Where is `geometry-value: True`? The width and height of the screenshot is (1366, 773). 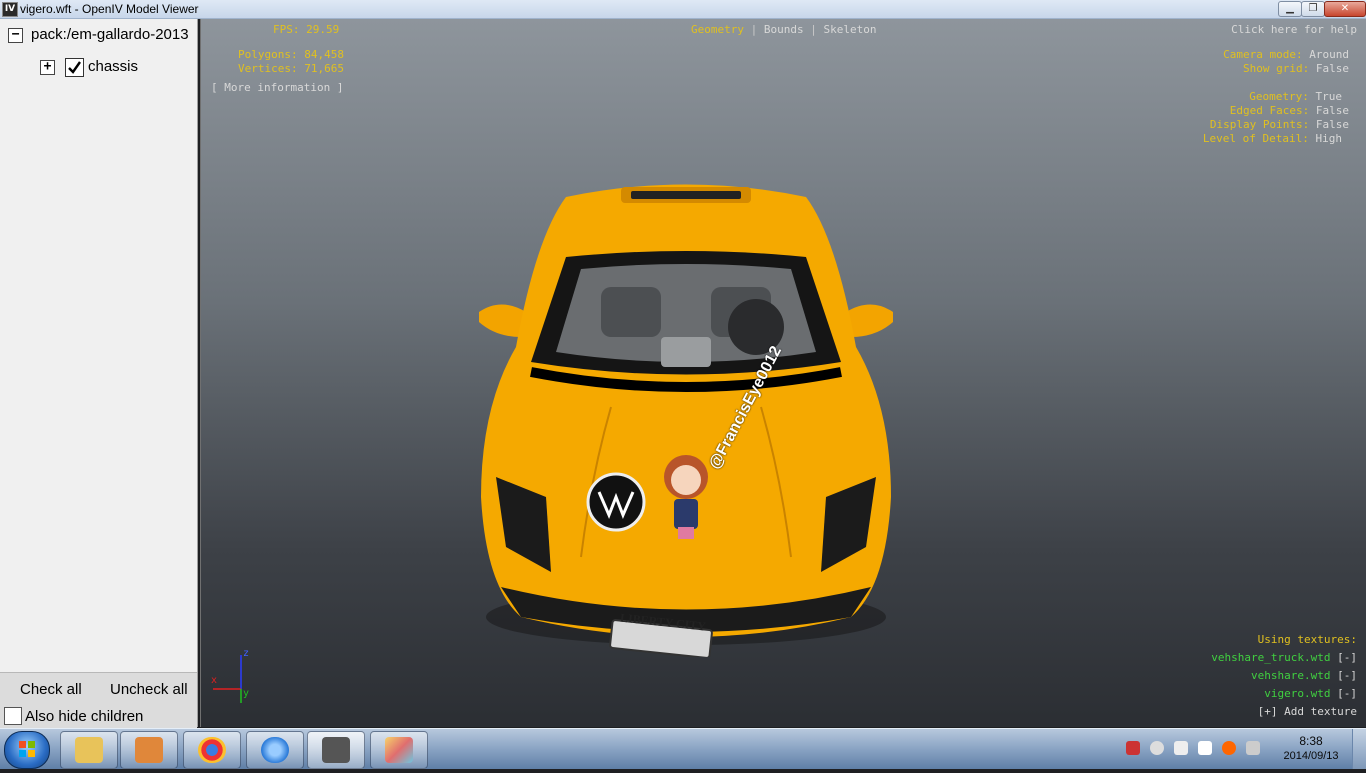
geometry-value: True is located at coordinates (1329, 96).